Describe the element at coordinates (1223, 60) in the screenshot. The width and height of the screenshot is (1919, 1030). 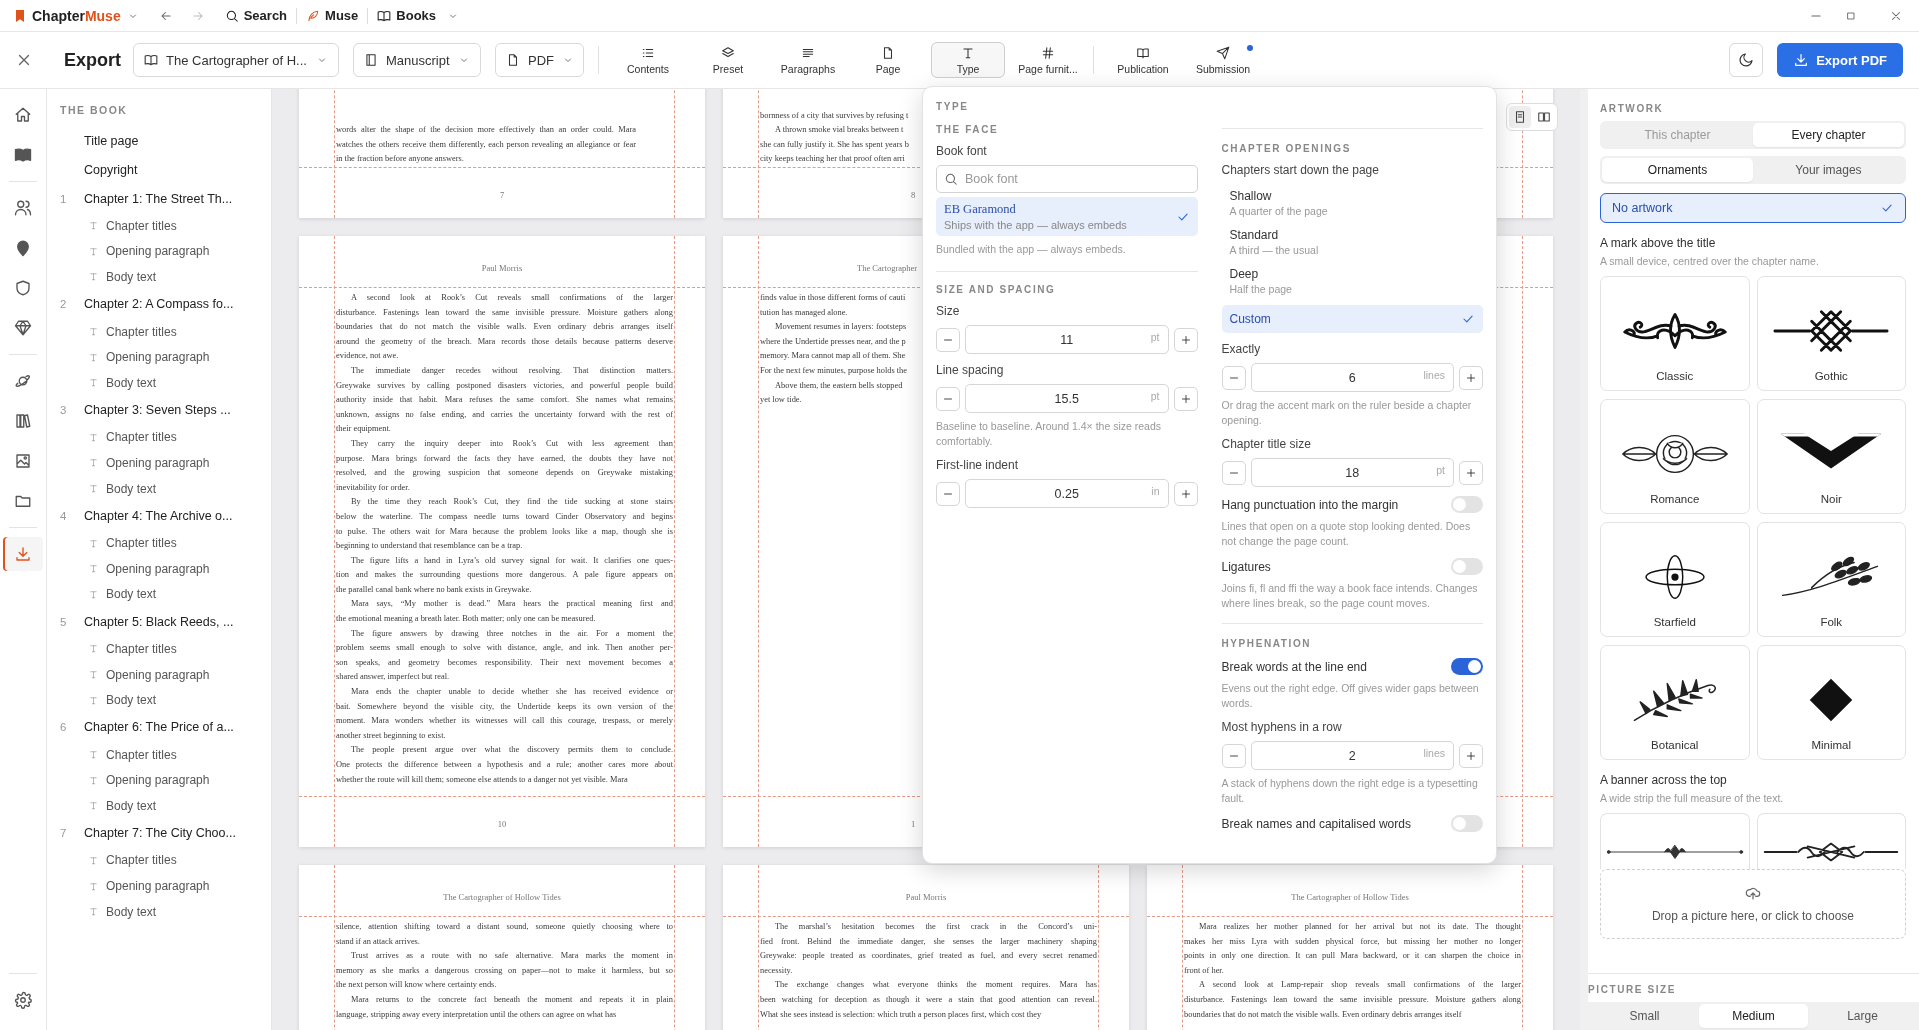
I see `toolbar-tab: Submission` at that location.